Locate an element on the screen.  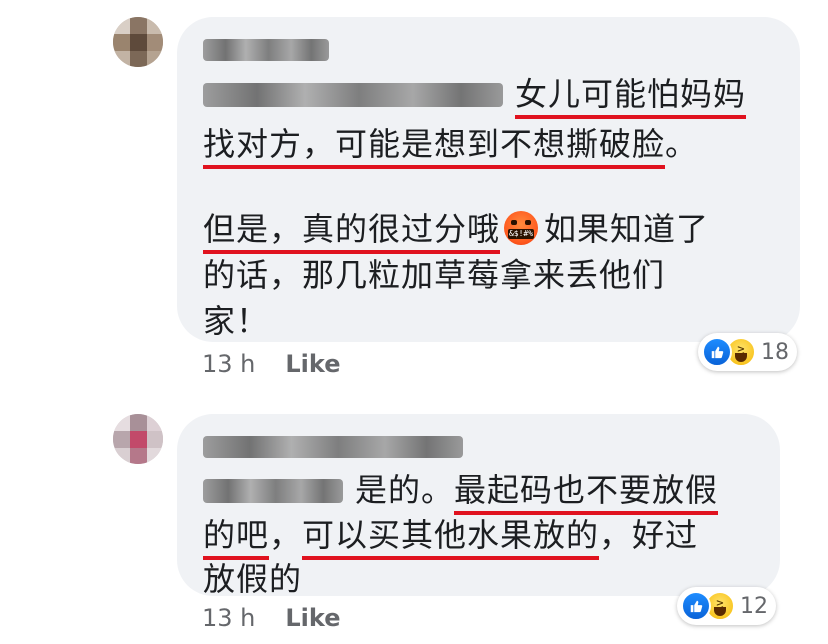
avatar is located at coordinates (138, 439).